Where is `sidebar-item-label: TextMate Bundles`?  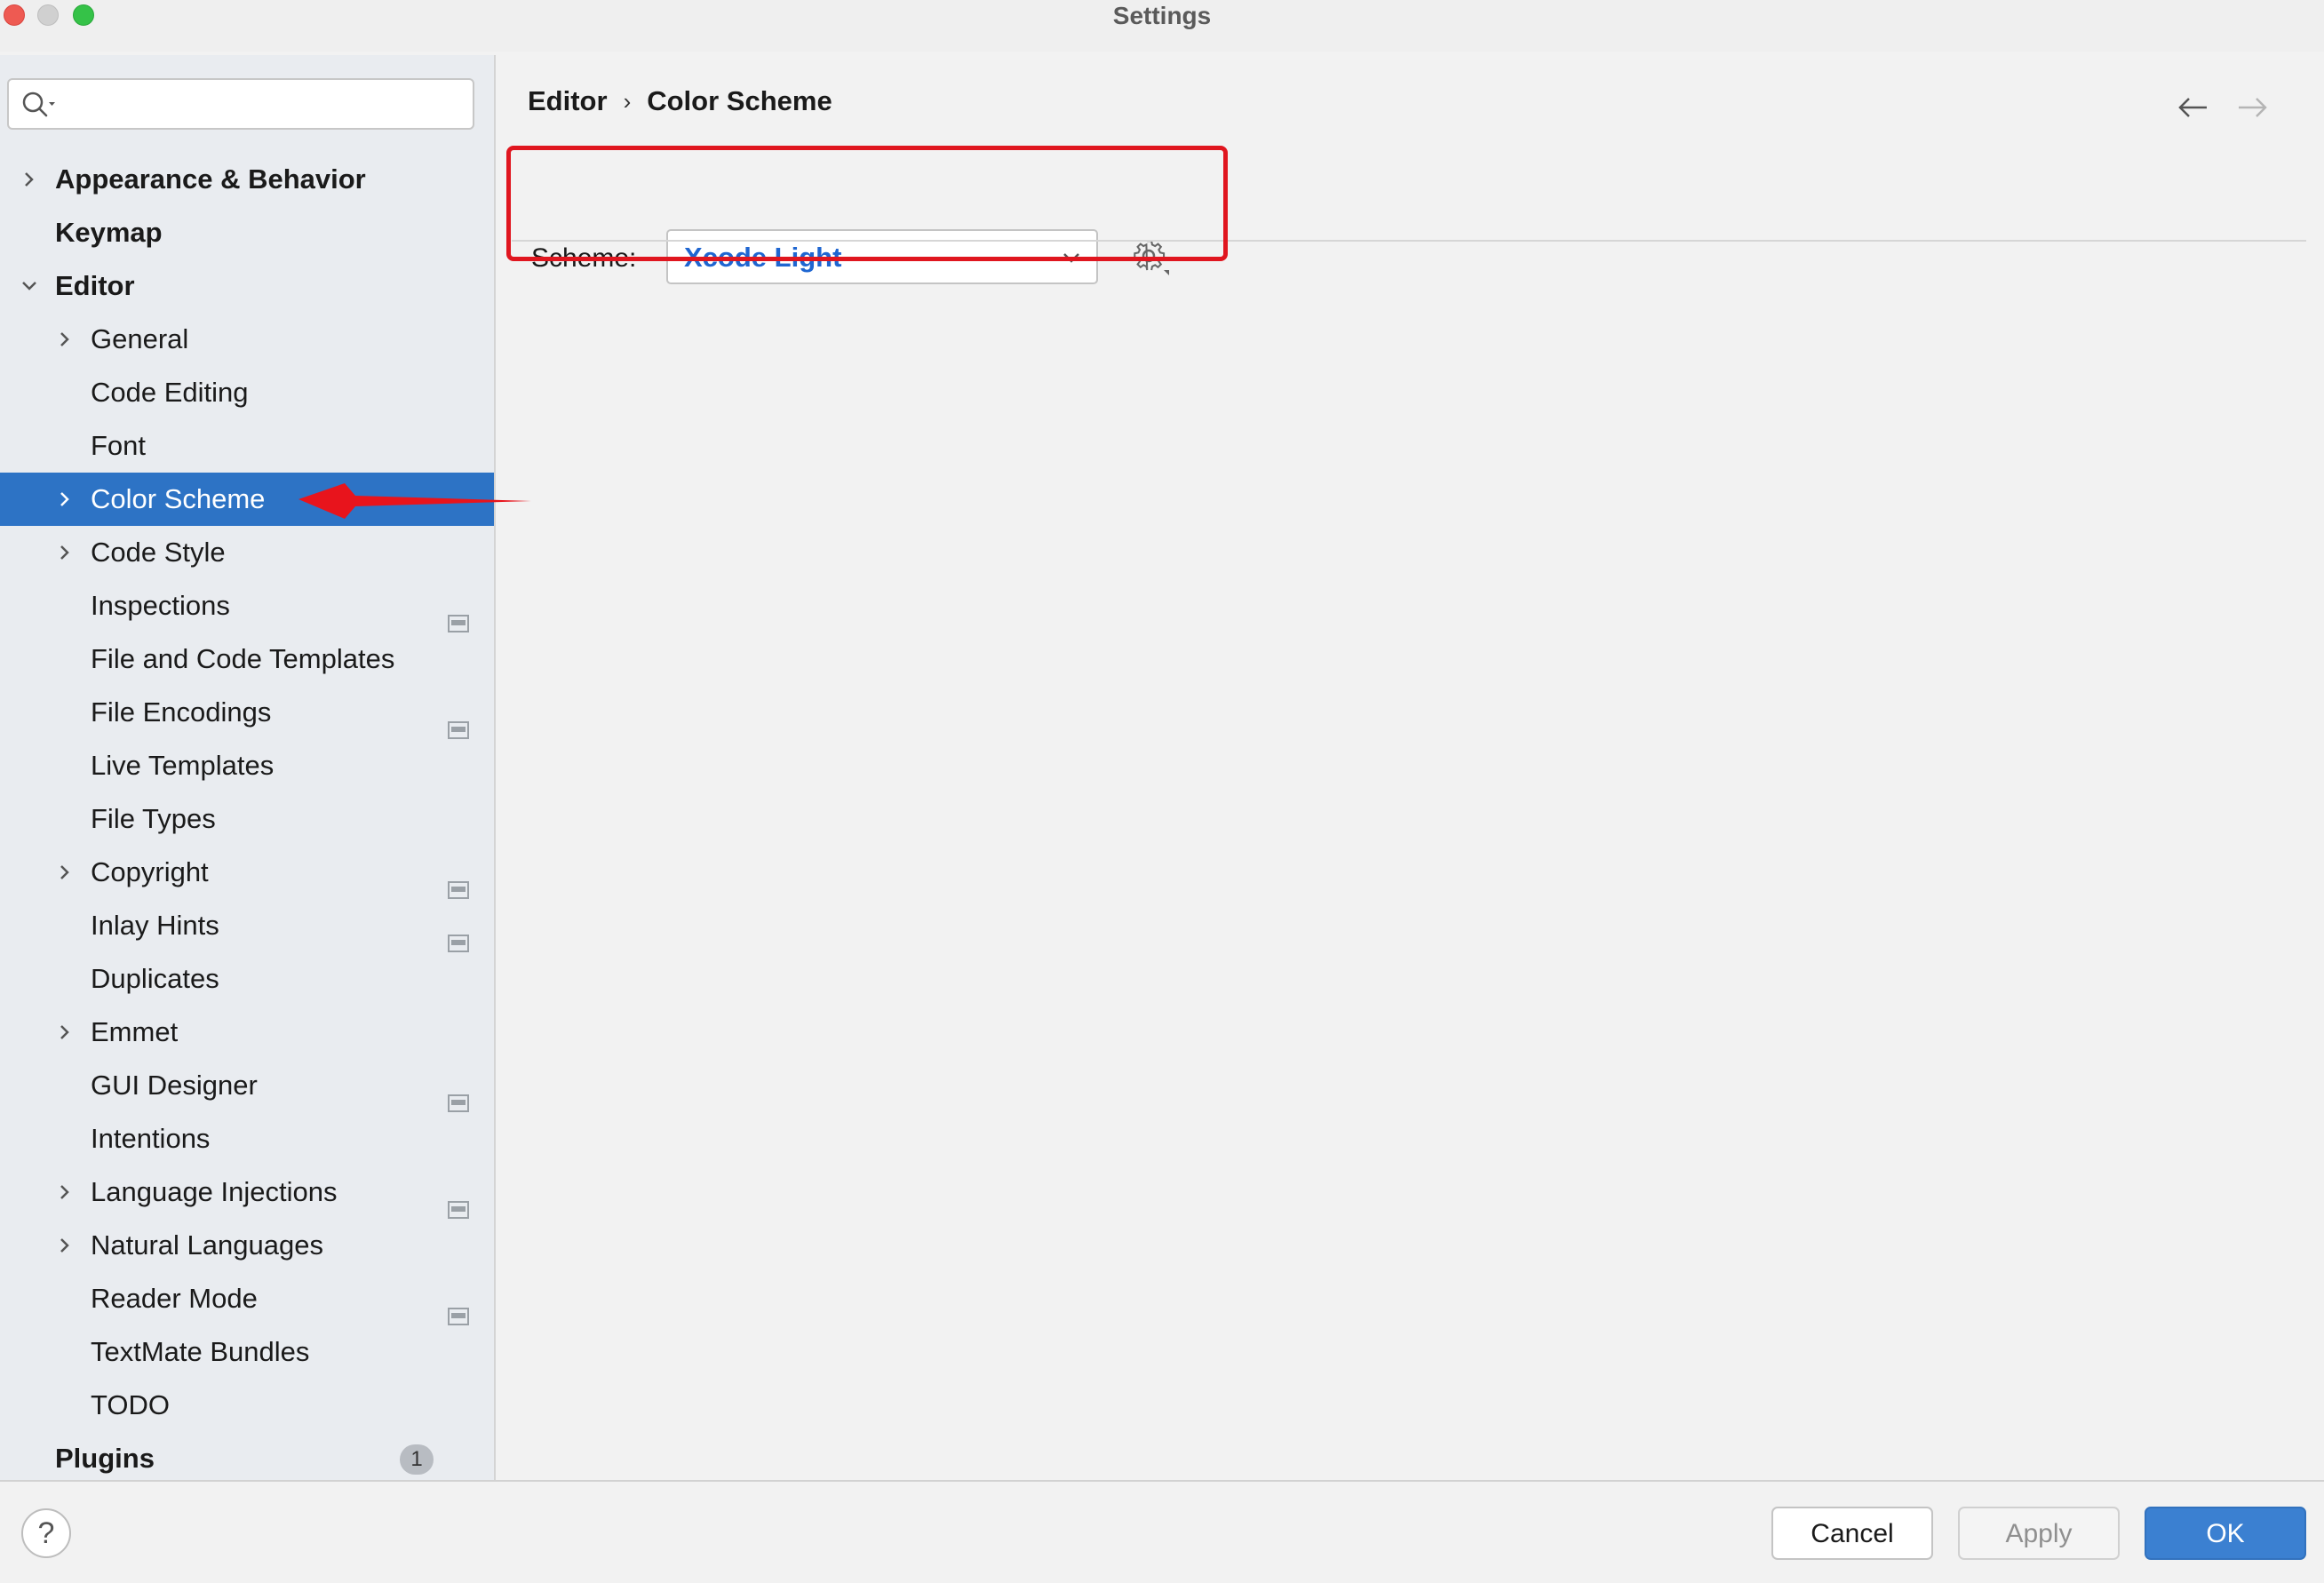
sidebar-item-label: TextMate Bundles is located at coordinates (200, 1351).